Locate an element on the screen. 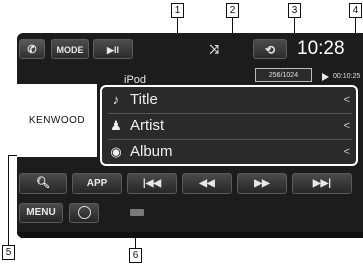 This screenshot has width=363, height=267. play-status-icon is located at coordinates (325, 77).